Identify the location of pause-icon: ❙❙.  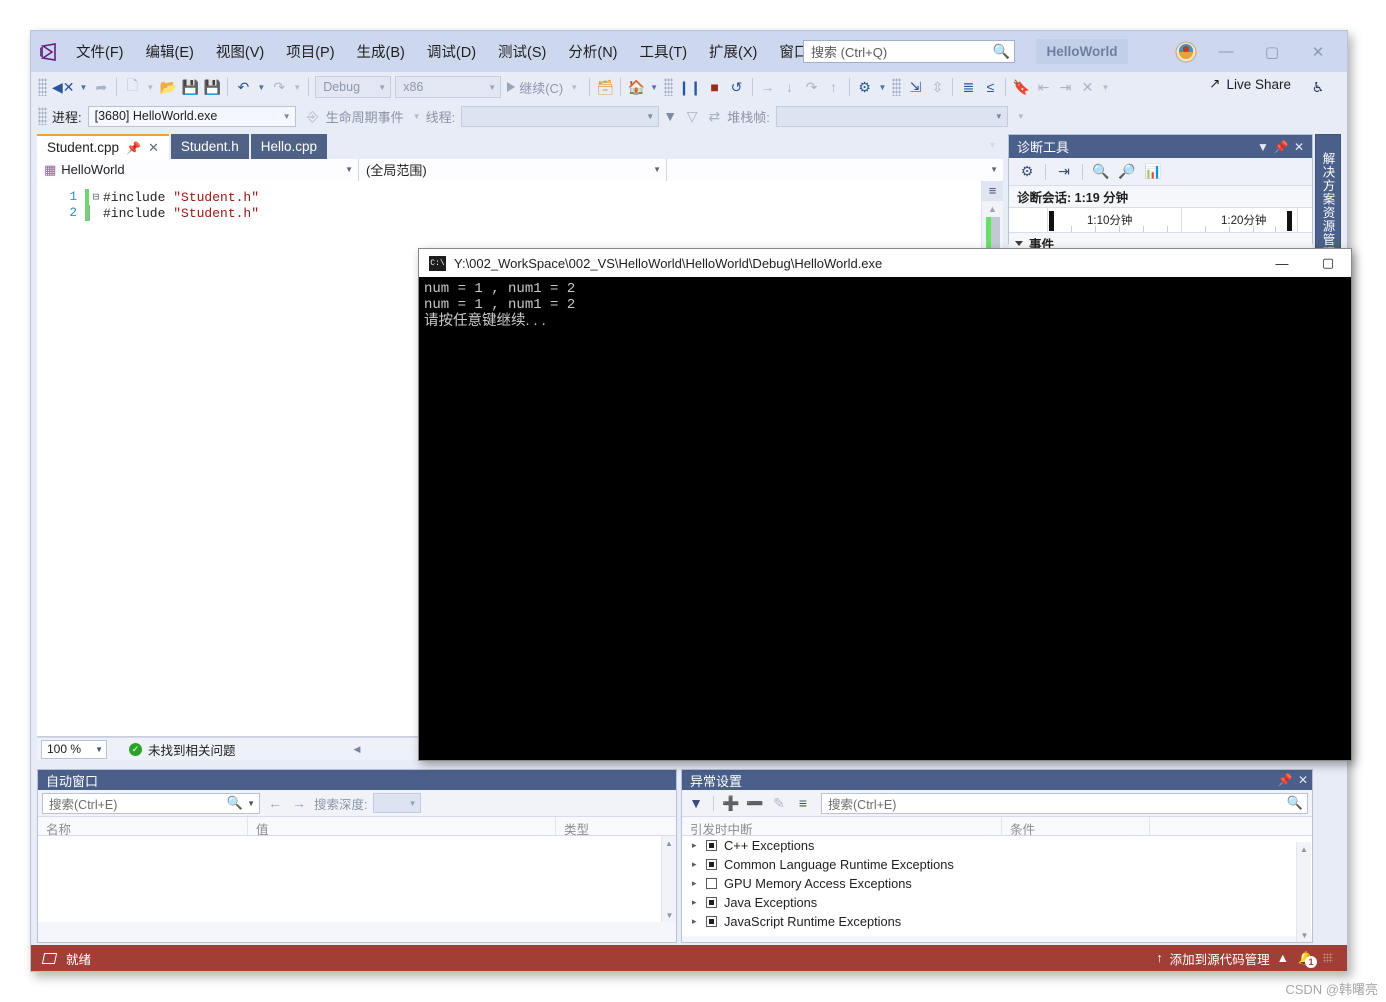
(689, 87).